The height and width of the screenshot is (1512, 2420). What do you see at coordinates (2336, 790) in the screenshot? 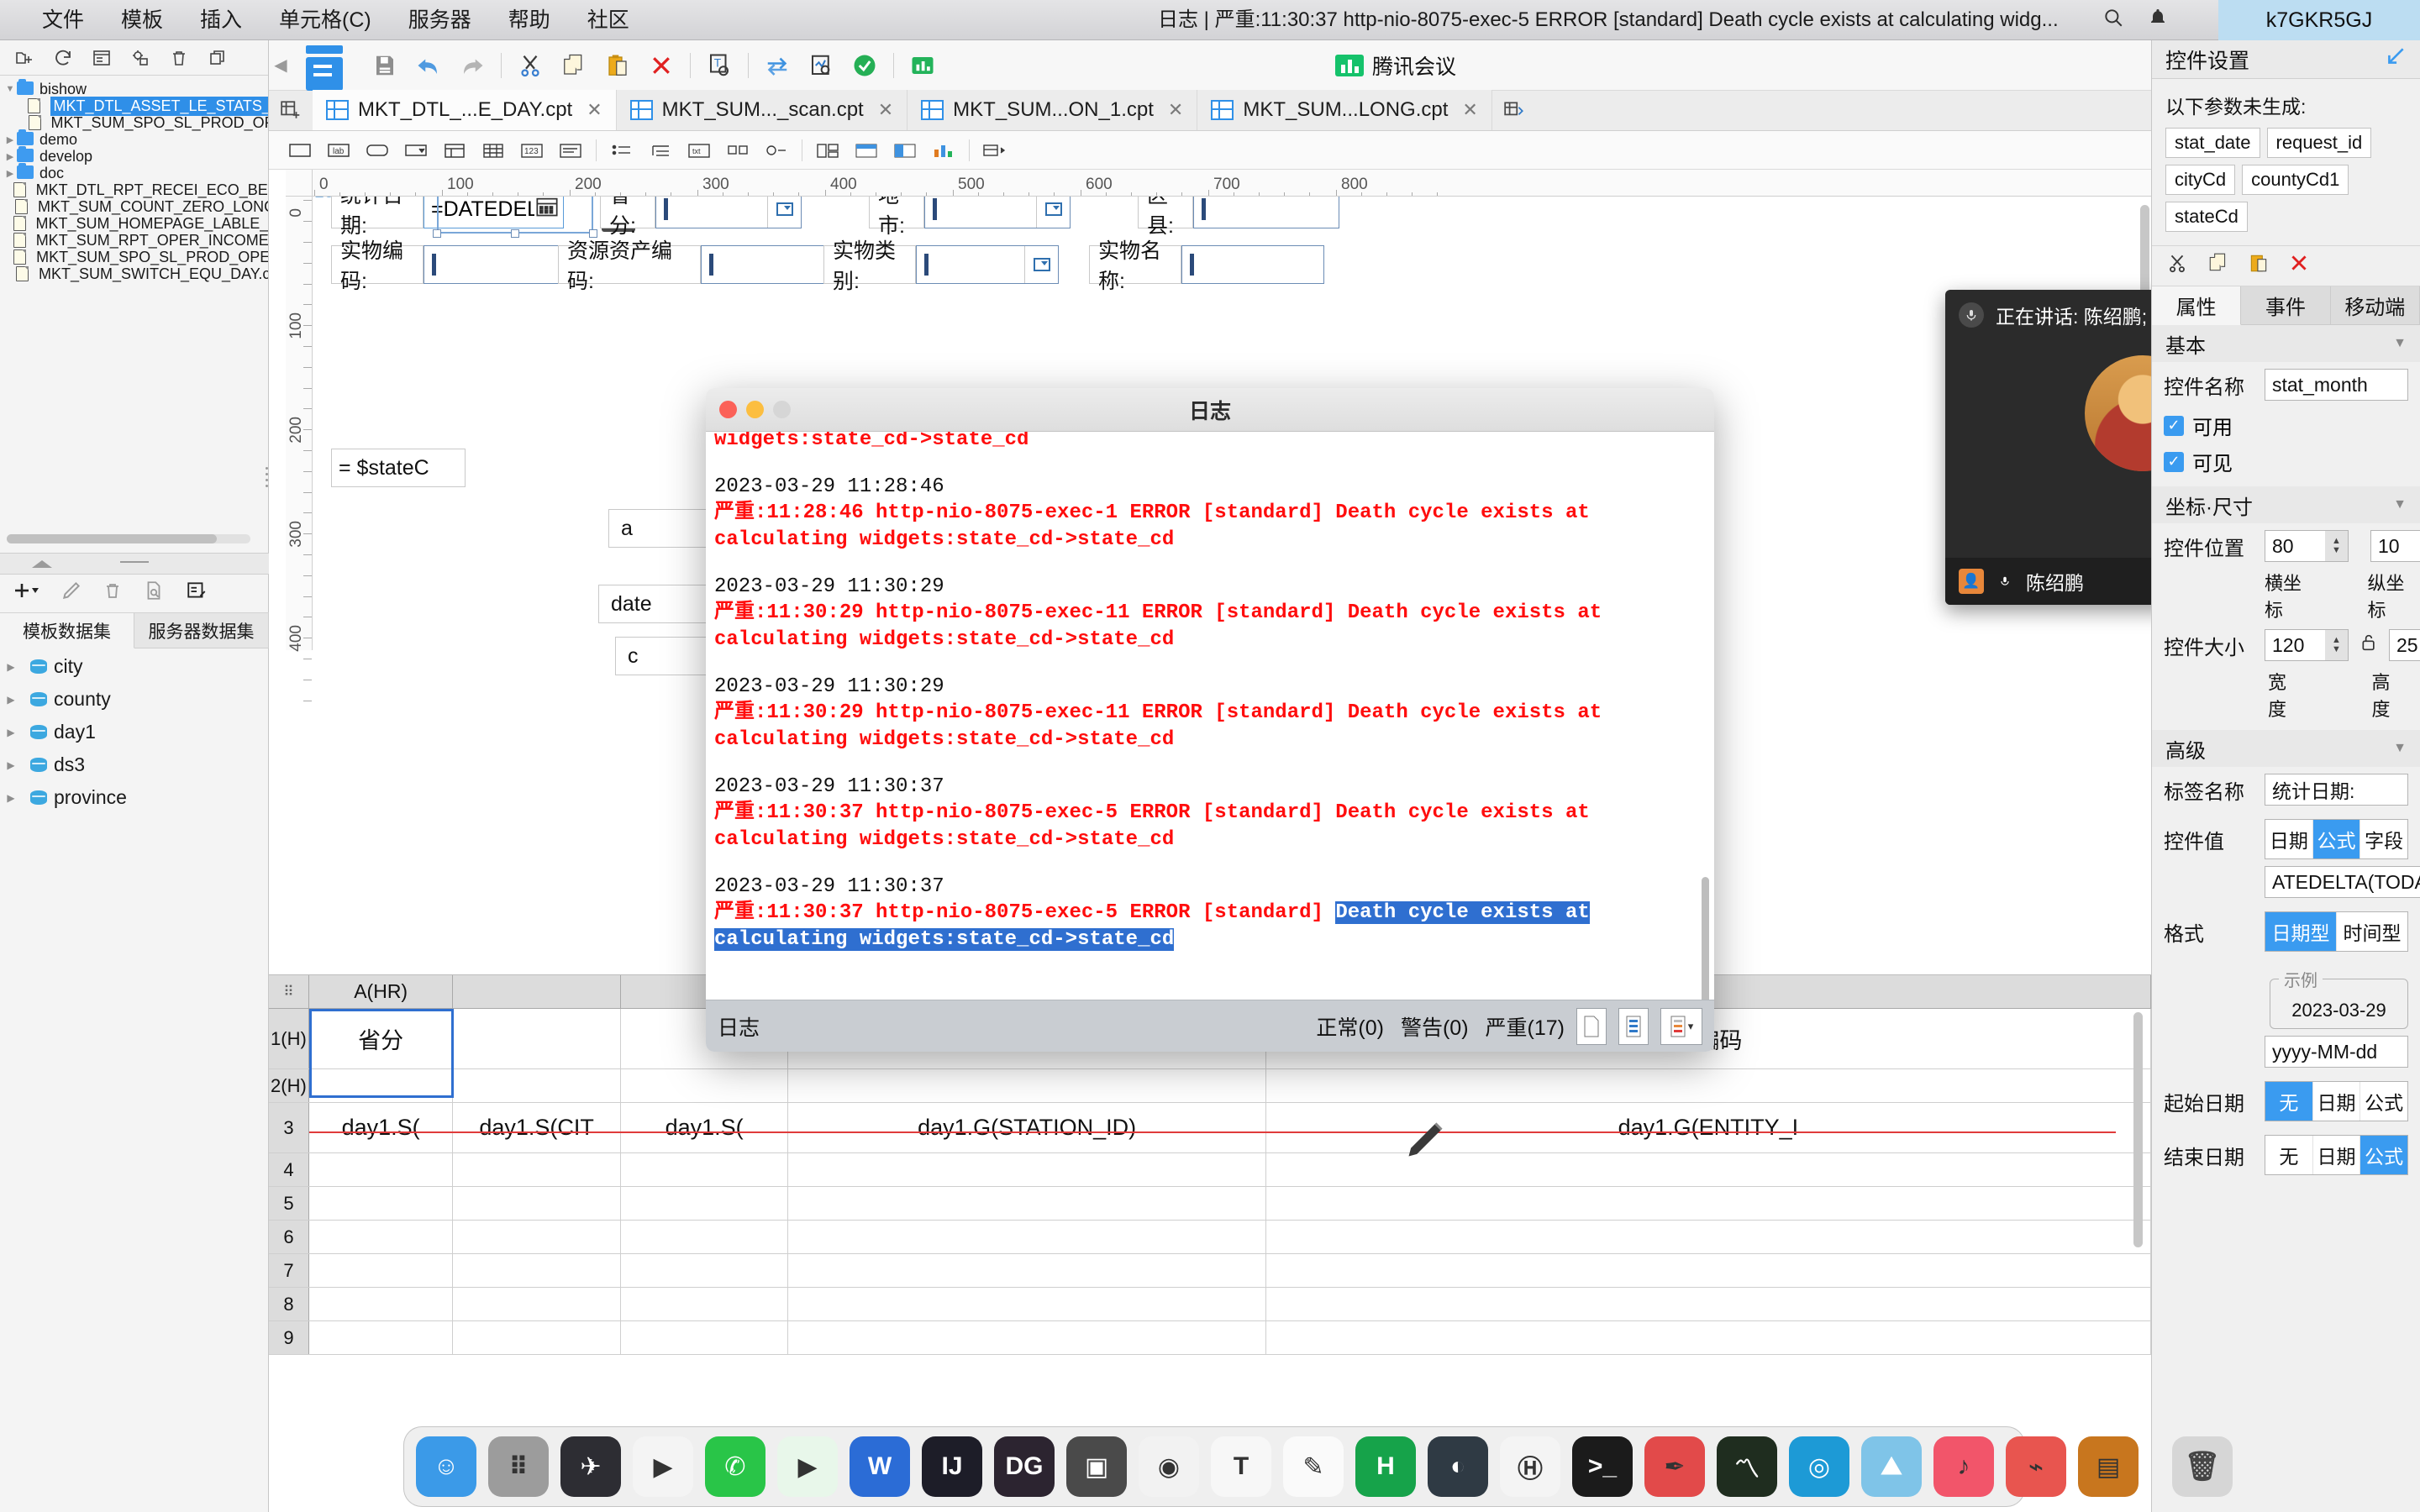
I see `tag-name-input: 统计日期:` at bounding box center [2336, 790].